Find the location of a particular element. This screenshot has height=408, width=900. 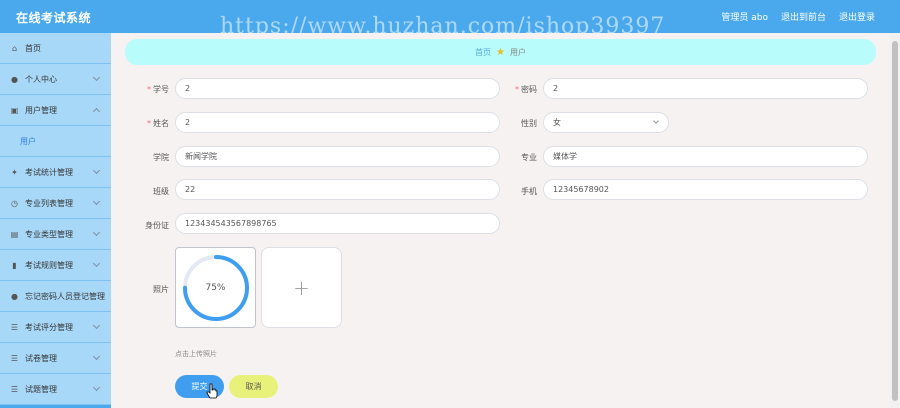

sidebar-item-paper-management: ☰ 试卷管理 is located at coordinates (55, 358).